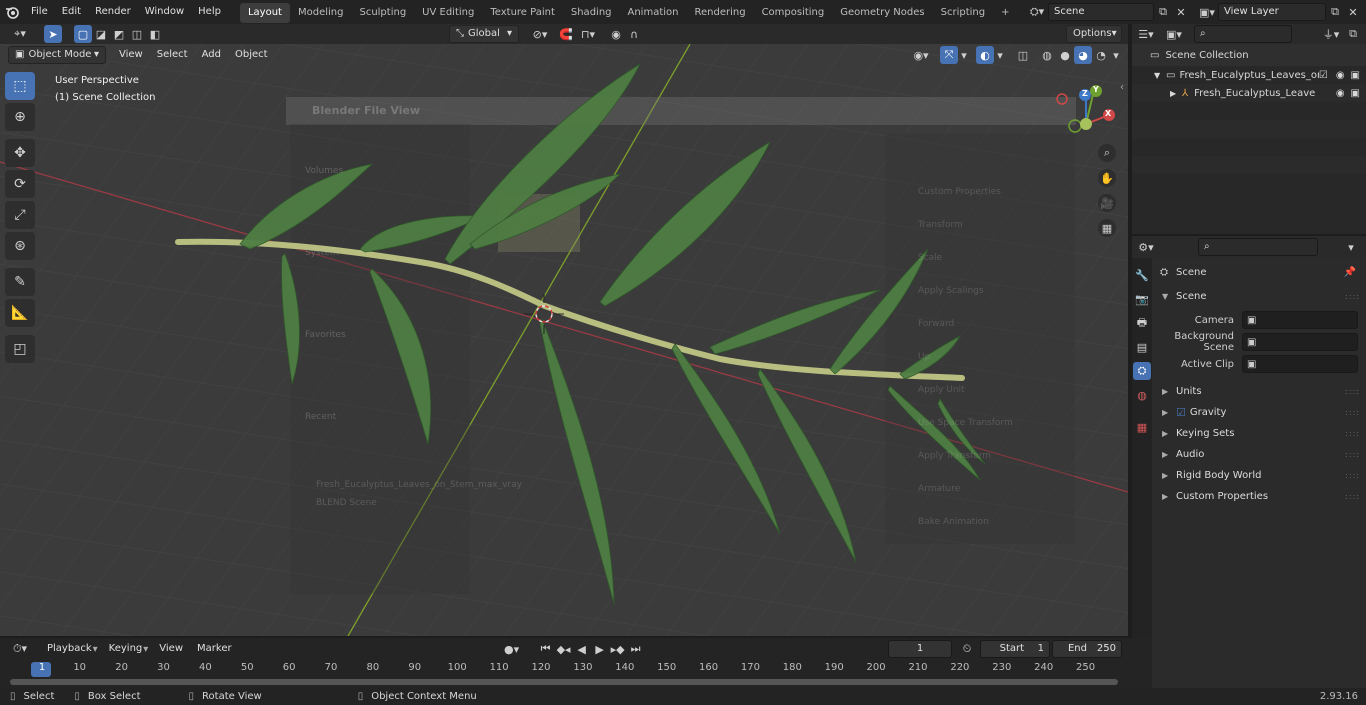  Describe the element at coordinates (20, 349) in the screenshot. I see `add-cube-tool-icon: ◰` at that location.